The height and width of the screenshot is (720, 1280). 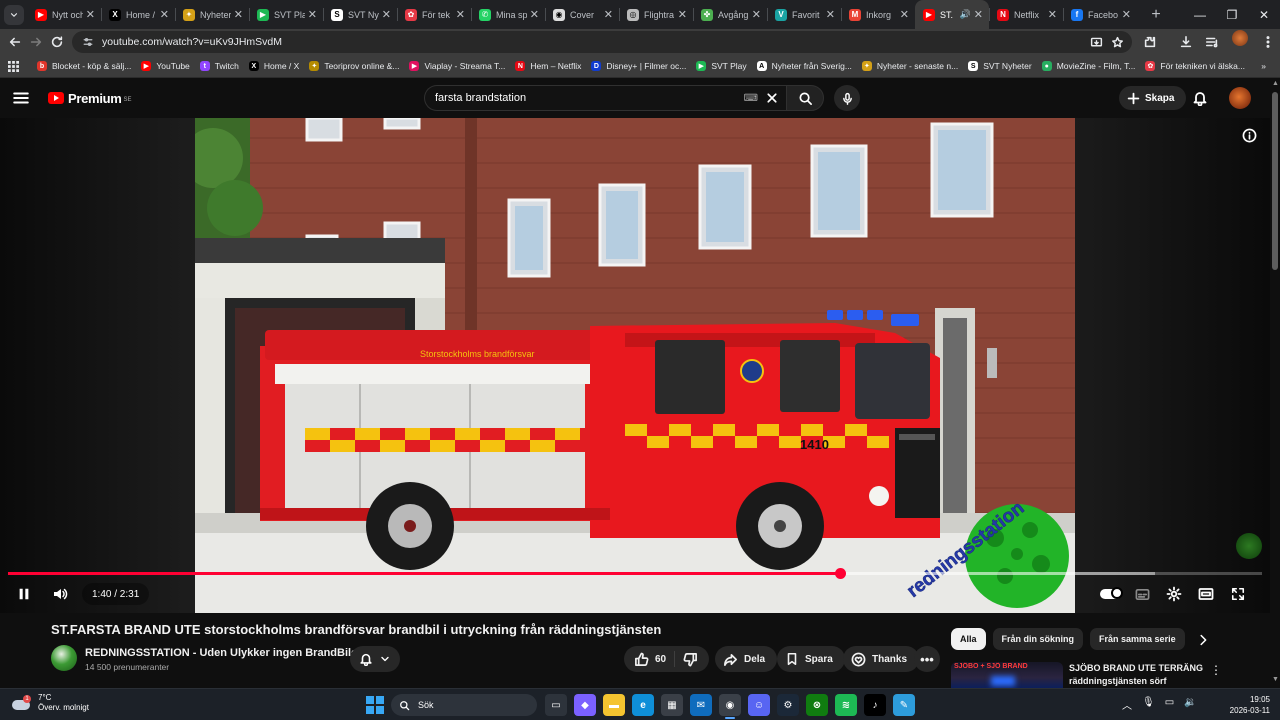 I want to click on apps-grid-icon, so click(x=13, y=66).